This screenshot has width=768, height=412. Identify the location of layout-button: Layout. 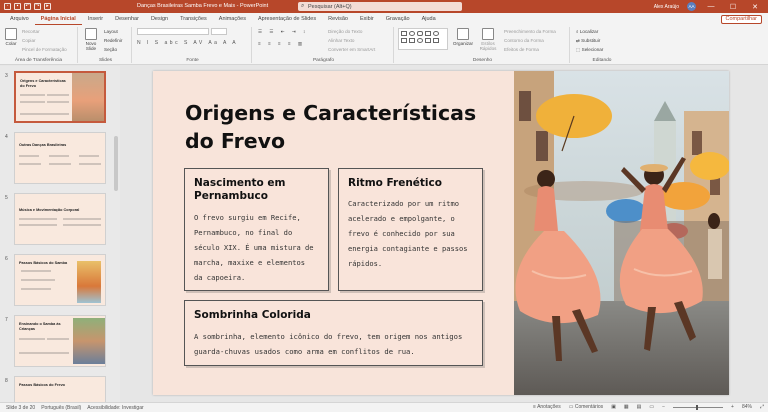
(111, 31).